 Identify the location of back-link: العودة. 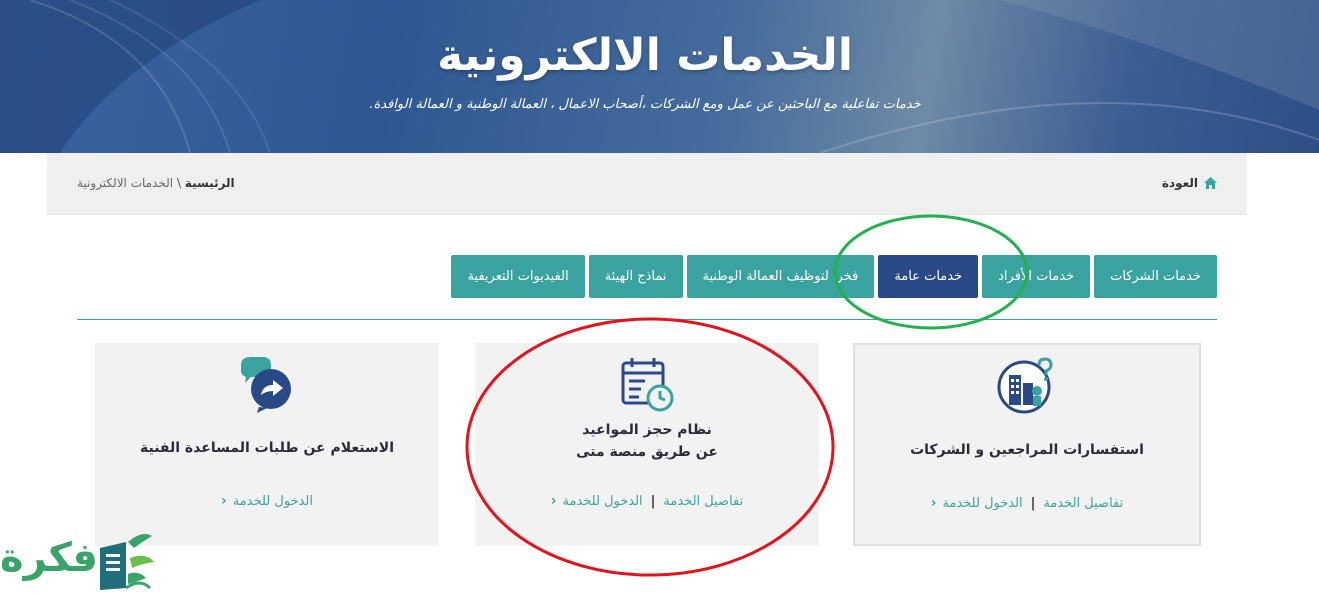
(1189, 183).